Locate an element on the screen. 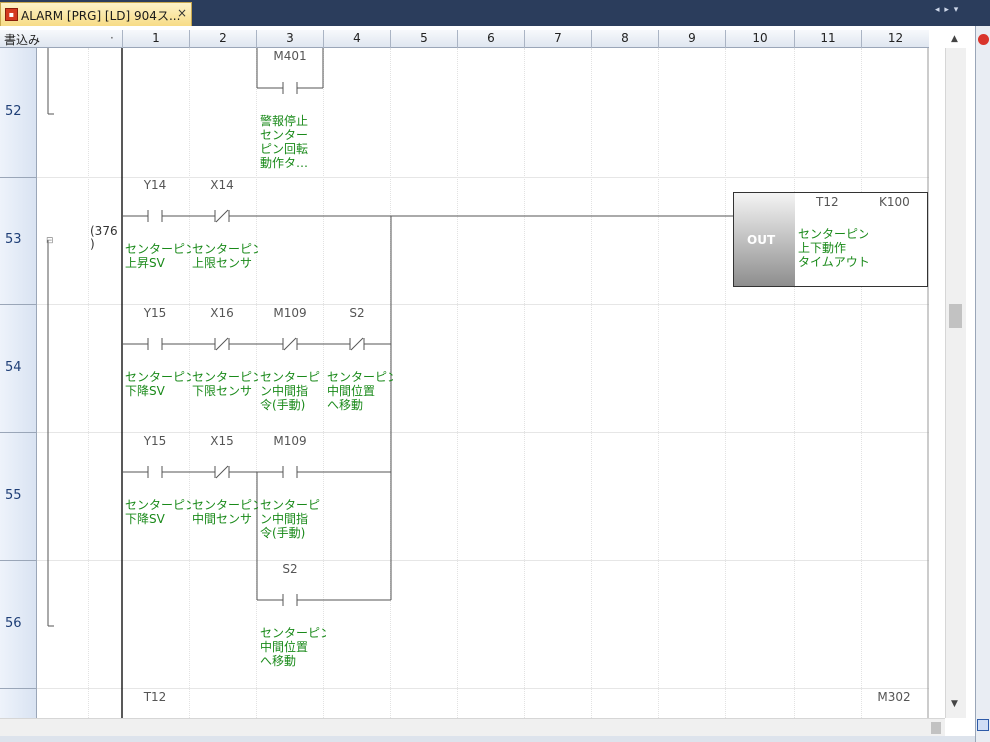 This screenshot has height=742, width=990. ladder-program-icon: ▪ is located at coordinates (11, 14).